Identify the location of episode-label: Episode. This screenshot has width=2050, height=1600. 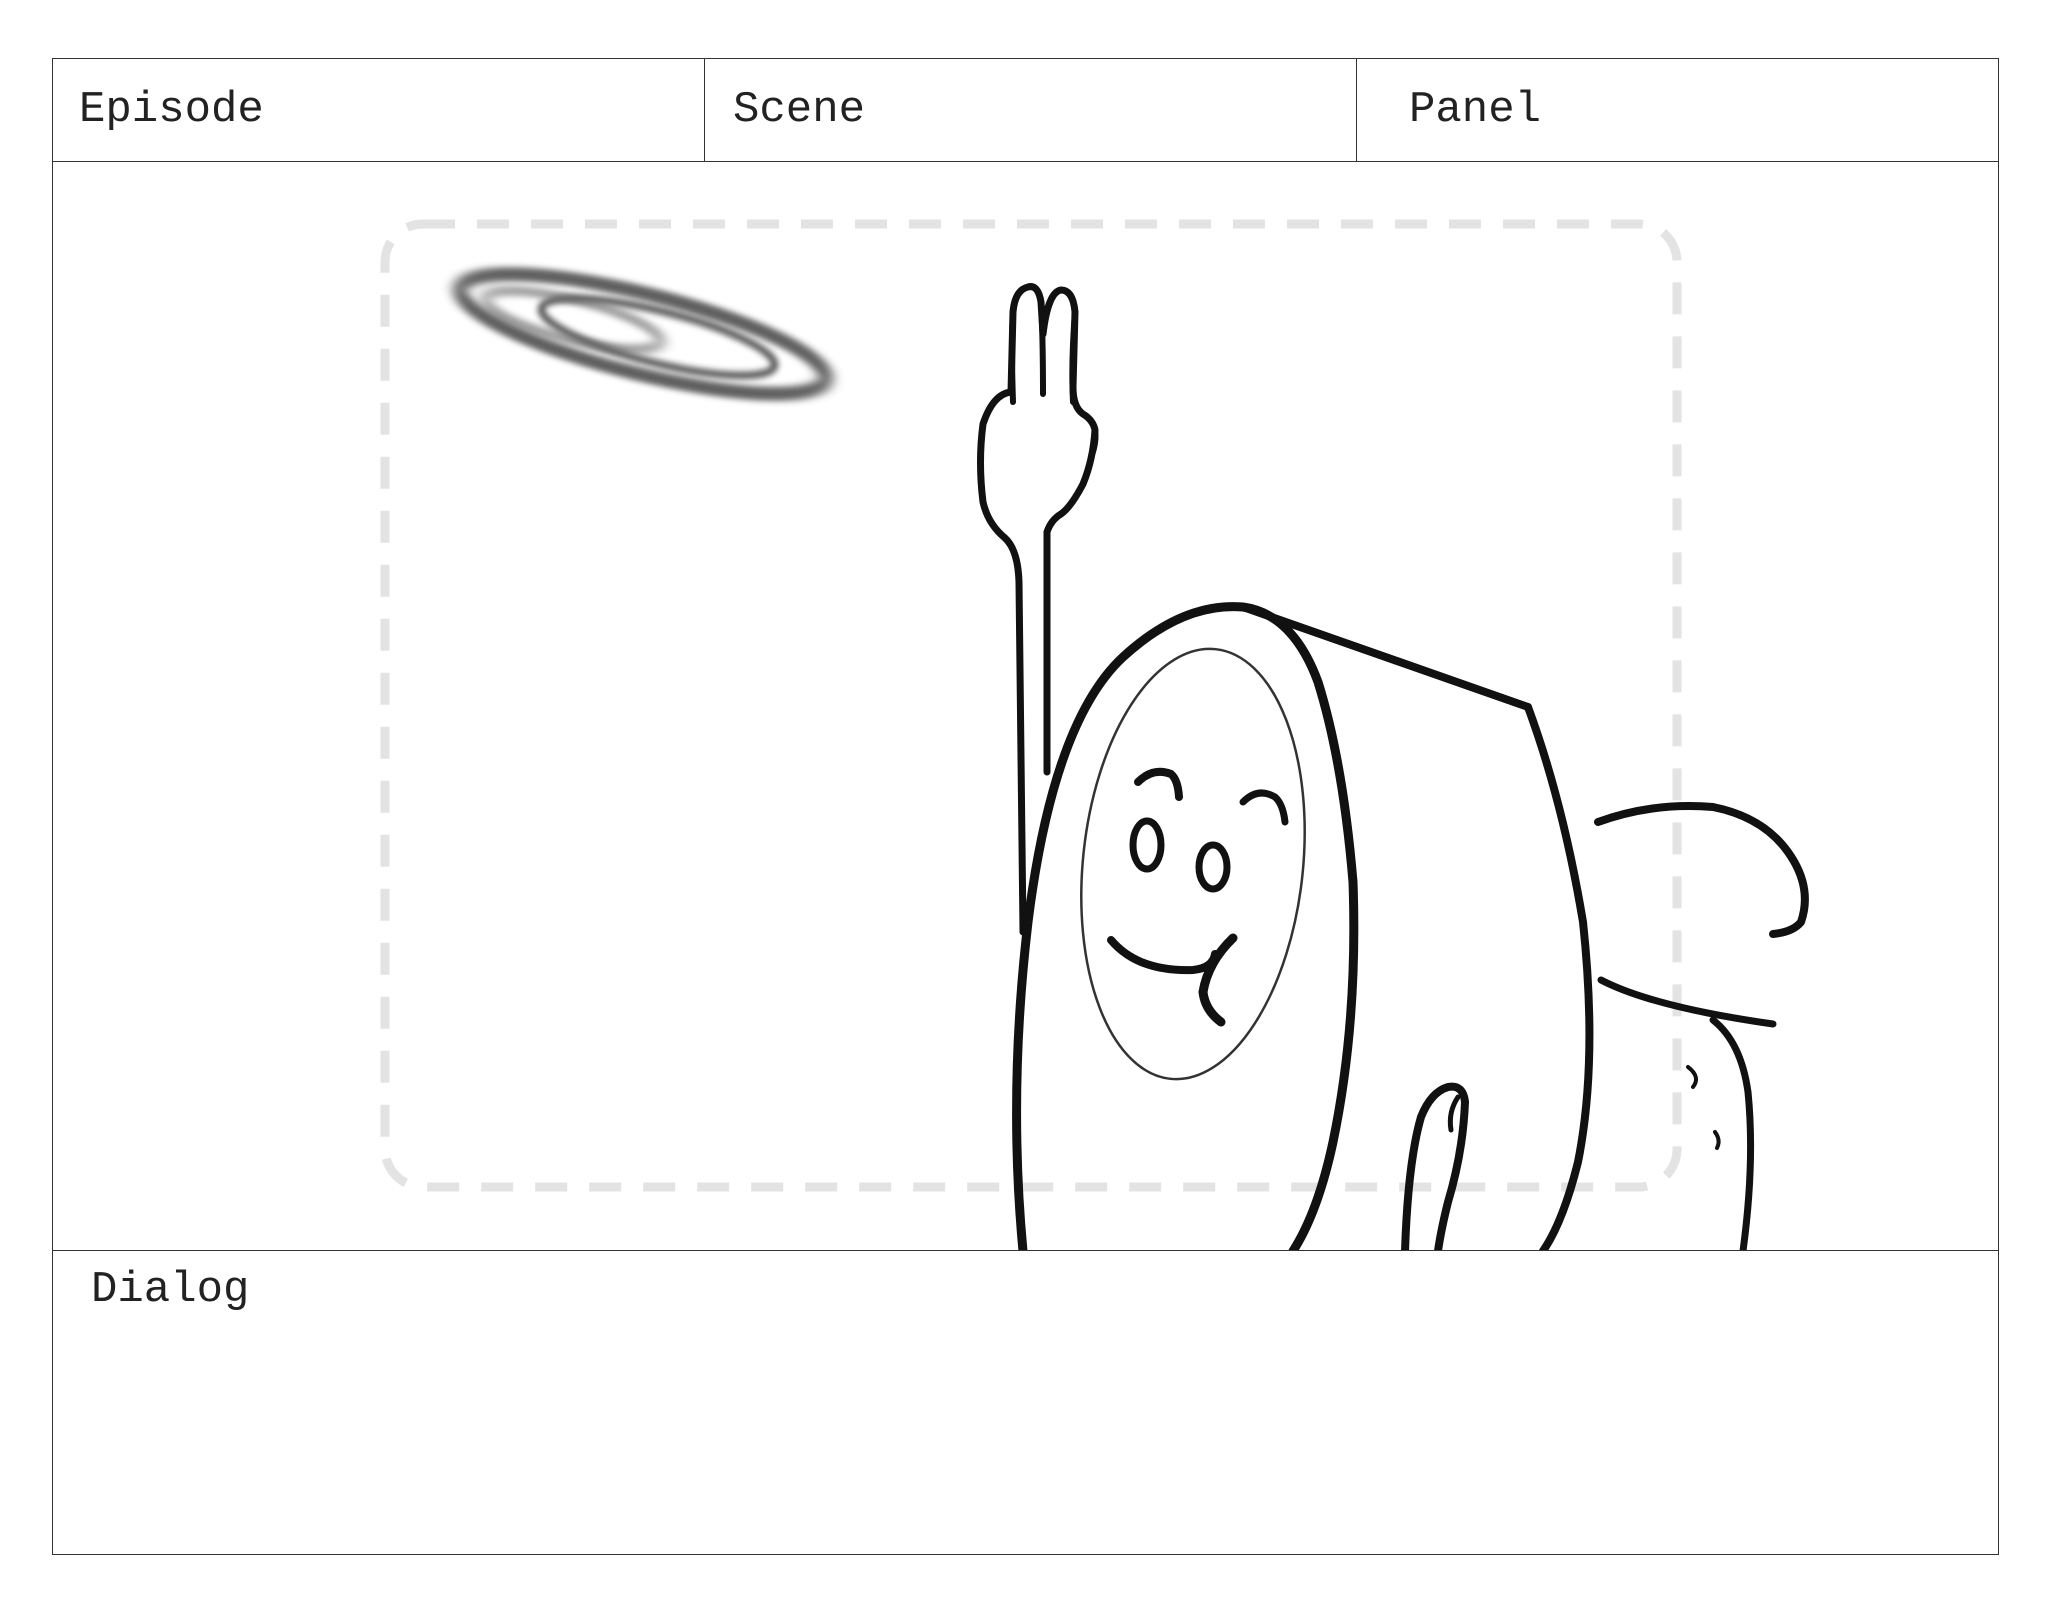
(171, 110).